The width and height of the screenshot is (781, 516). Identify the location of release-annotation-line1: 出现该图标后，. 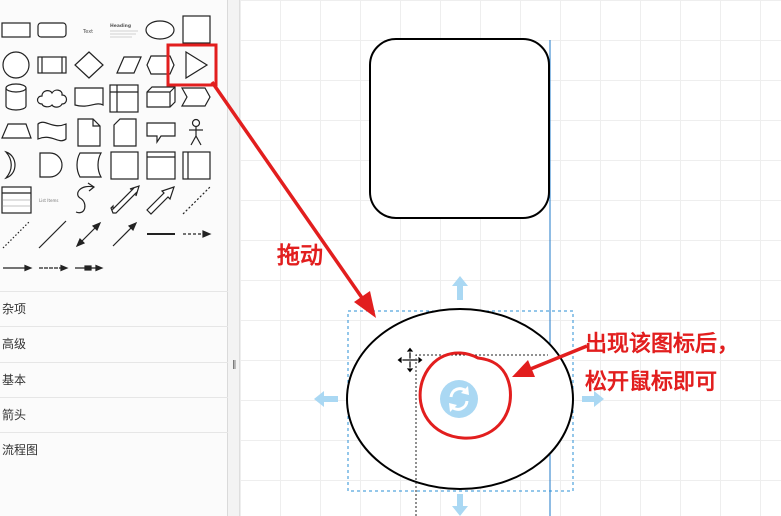
(662, 344).